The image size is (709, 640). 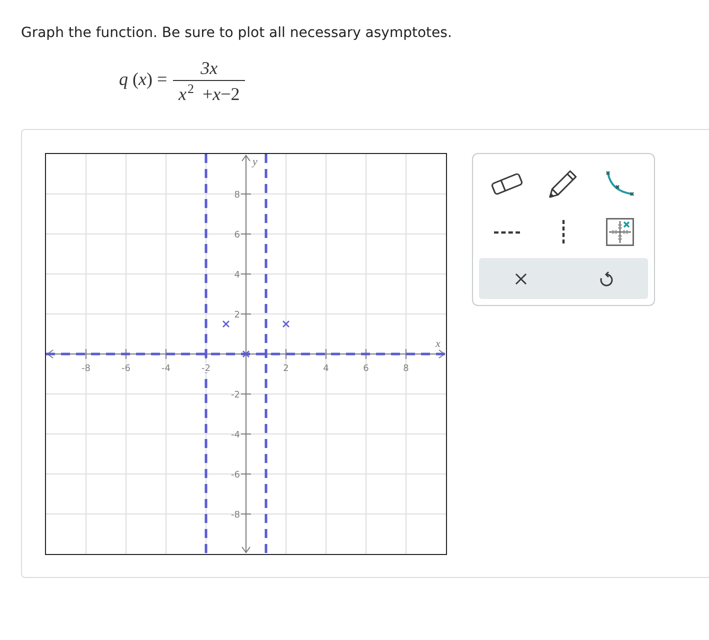 What do you see at coordinates (237, 33) in the screenshot?
I see `instruction-text: Graph the function. Be sure to plot all necessary asymptotes.` at bounding box center [237, 33].